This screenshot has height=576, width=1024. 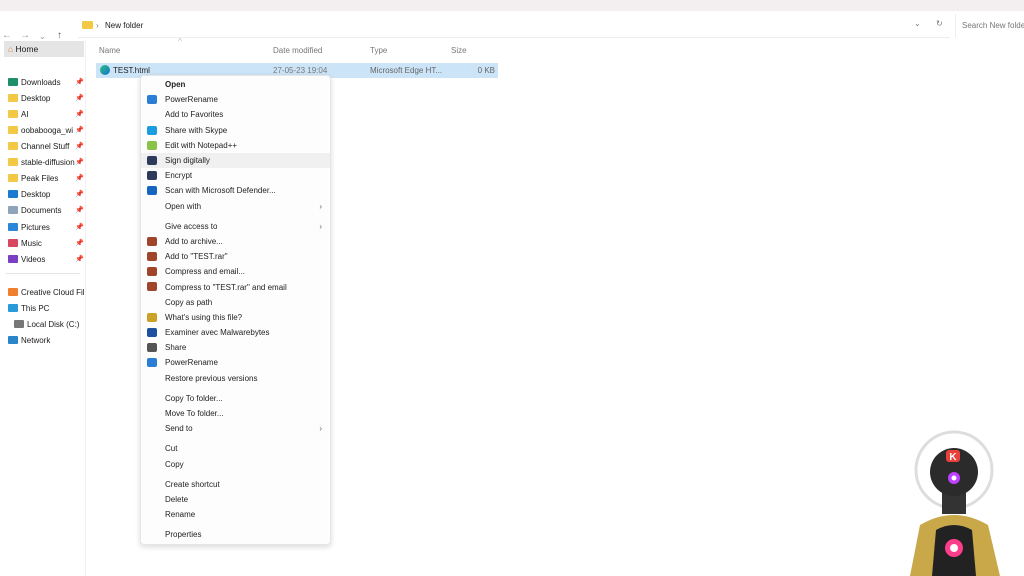 I want to click on menu-item: Compress to "TEST.rar" and email, so click(x=235, y=286).